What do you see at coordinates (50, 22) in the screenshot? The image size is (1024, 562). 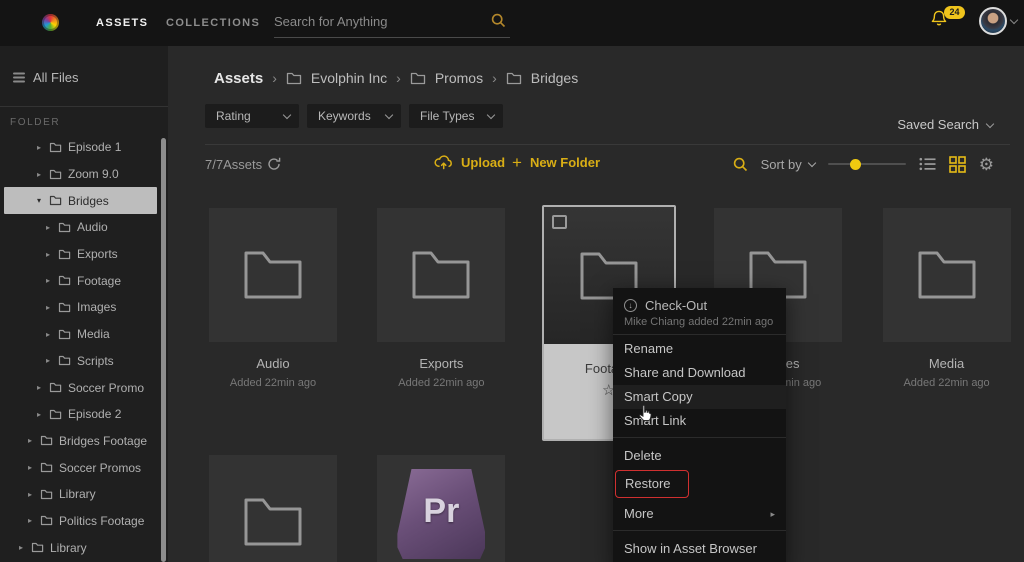 I see `app-logo-icon` at bounding box center [50, 22].